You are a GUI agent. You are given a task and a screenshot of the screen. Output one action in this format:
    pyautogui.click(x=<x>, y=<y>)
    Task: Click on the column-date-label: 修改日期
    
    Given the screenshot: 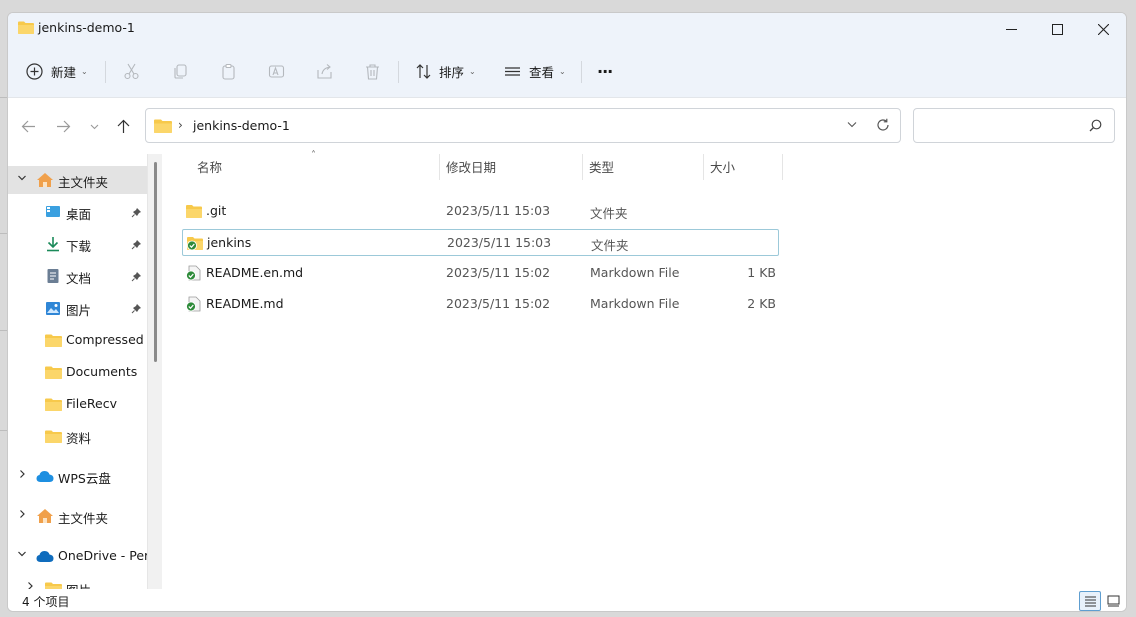 What is the action you would take?
    pyautogui.click(x=471, y=167)
    